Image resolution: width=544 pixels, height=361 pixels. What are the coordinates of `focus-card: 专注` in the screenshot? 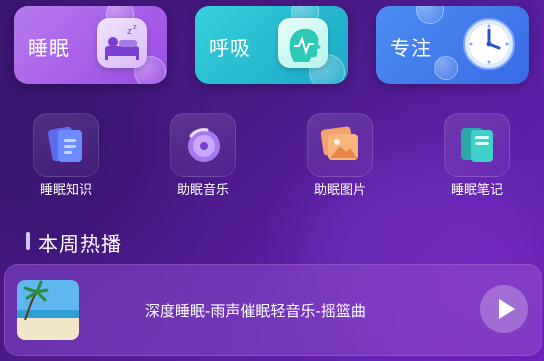 It's located at (452, 45).